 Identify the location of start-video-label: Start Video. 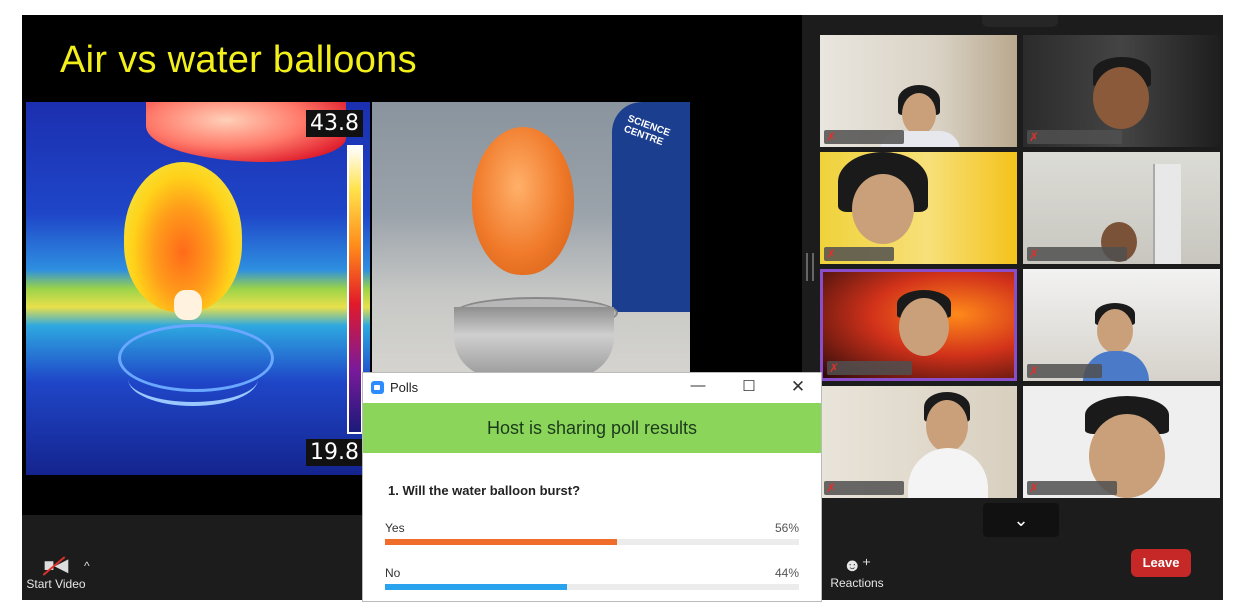
(56, 584).